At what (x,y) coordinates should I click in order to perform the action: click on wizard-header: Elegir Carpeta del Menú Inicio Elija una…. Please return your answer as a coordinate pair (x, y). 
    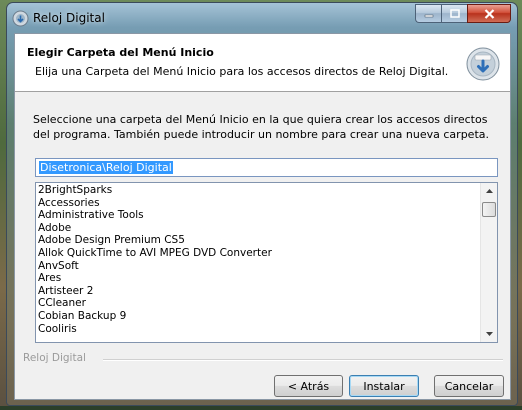
    Looking at the image, I should click on (262, 63).